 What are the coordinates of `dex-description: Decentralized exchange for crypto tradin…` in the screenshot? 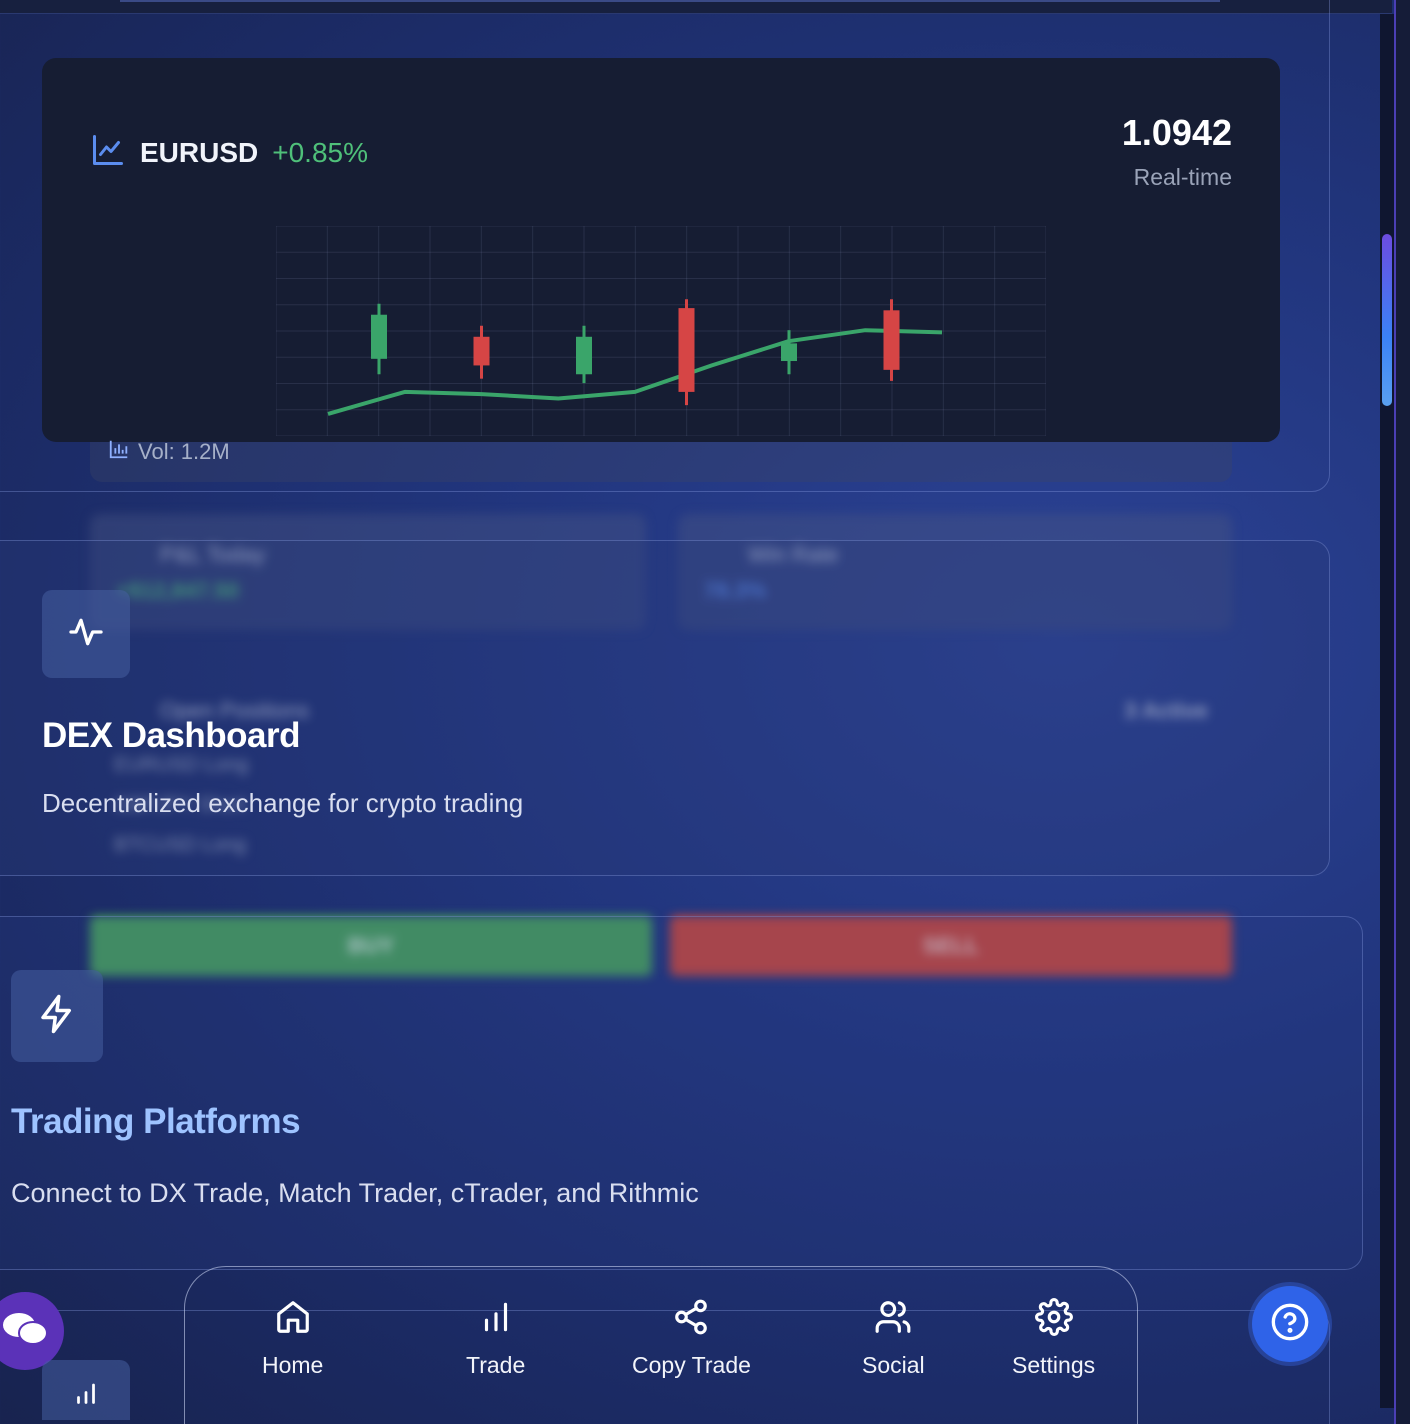 It's located at (283, 803).